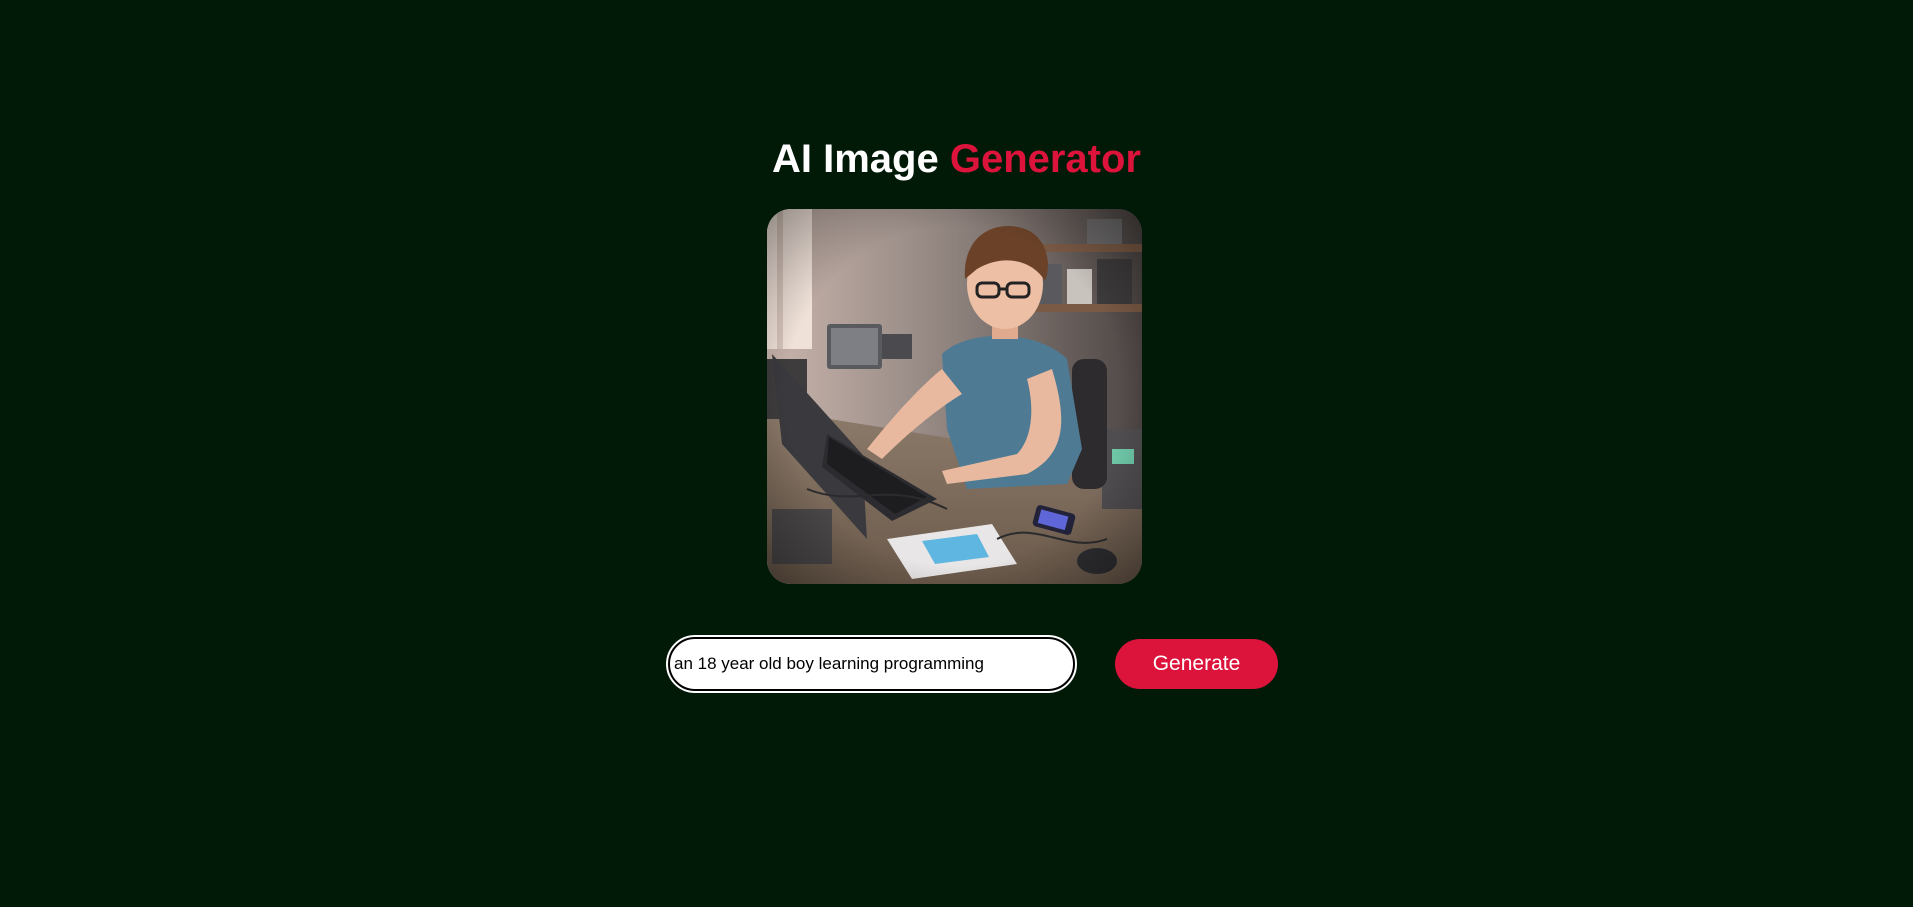 This screenshot has height=907, width=1913. I want to click on page-title: AI Image Generator, so click(956, 159).